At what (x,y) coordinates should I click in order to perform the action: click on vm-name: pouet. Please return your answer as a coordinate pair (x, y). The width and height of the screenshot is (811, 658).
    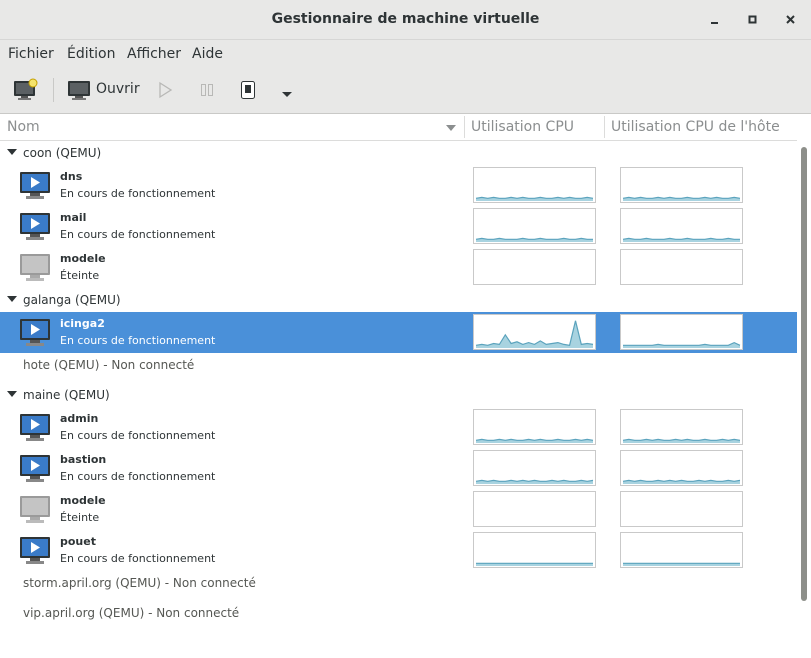
    Looking at the image, I should click on (78, 541).